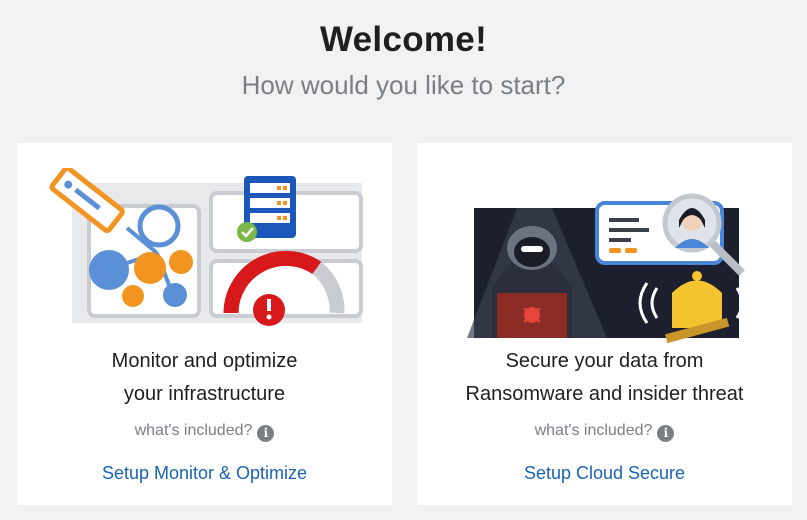  Describe the element at coordinates (604, 473) in the screenshot. I see `setup-cloud-secure-link: Setup Cloud Secure` at that location.